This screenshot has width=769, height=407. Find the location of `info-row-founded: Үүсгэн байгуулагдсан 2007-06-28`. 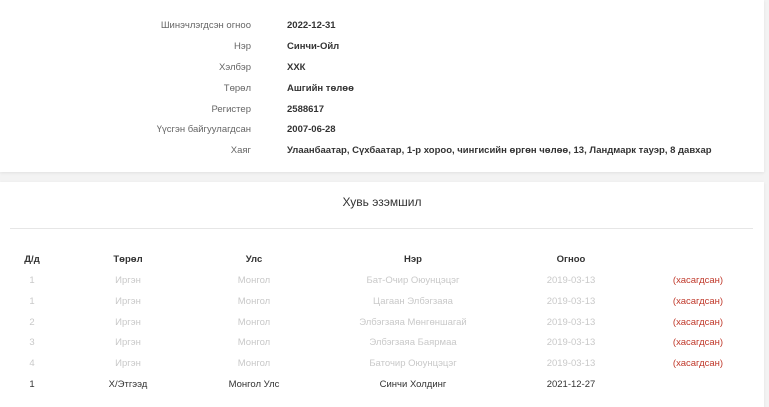

info-row-founded: Үүсгэн байгуулагдсан 2007-06-28 is located at coordinates (382, 130).